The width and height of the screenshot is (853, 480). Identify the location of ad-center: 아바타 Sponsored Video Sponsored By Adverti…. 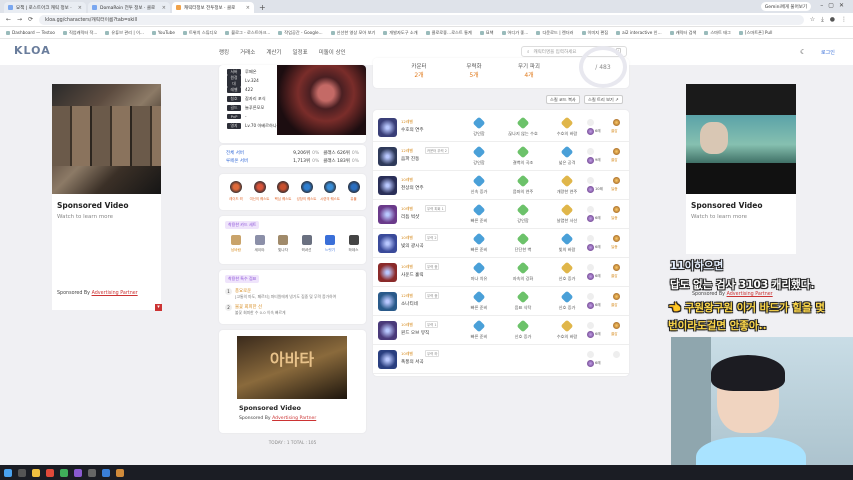
(292, 381).